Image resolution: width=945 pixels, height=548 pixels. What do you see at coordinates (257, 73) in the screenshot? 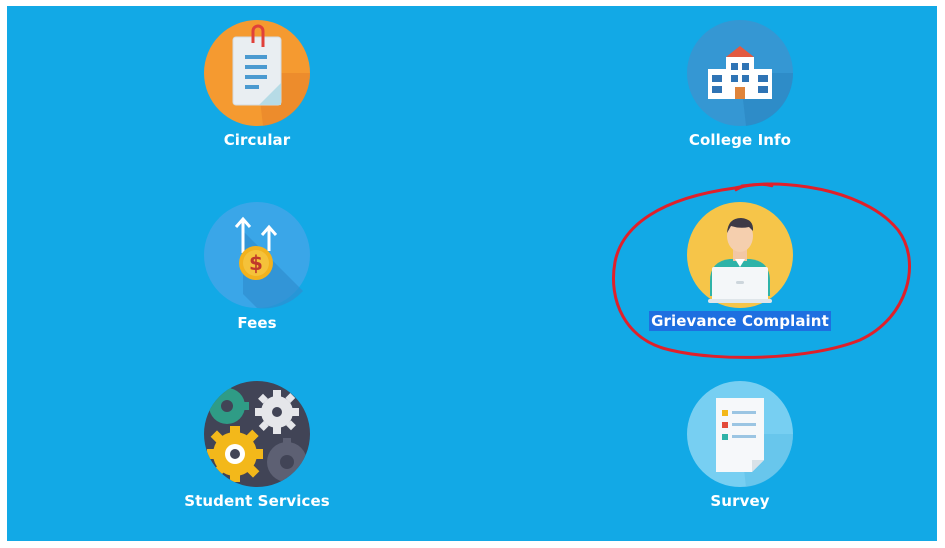
I see `circular-document-icon` at bounding box center [257, 73].